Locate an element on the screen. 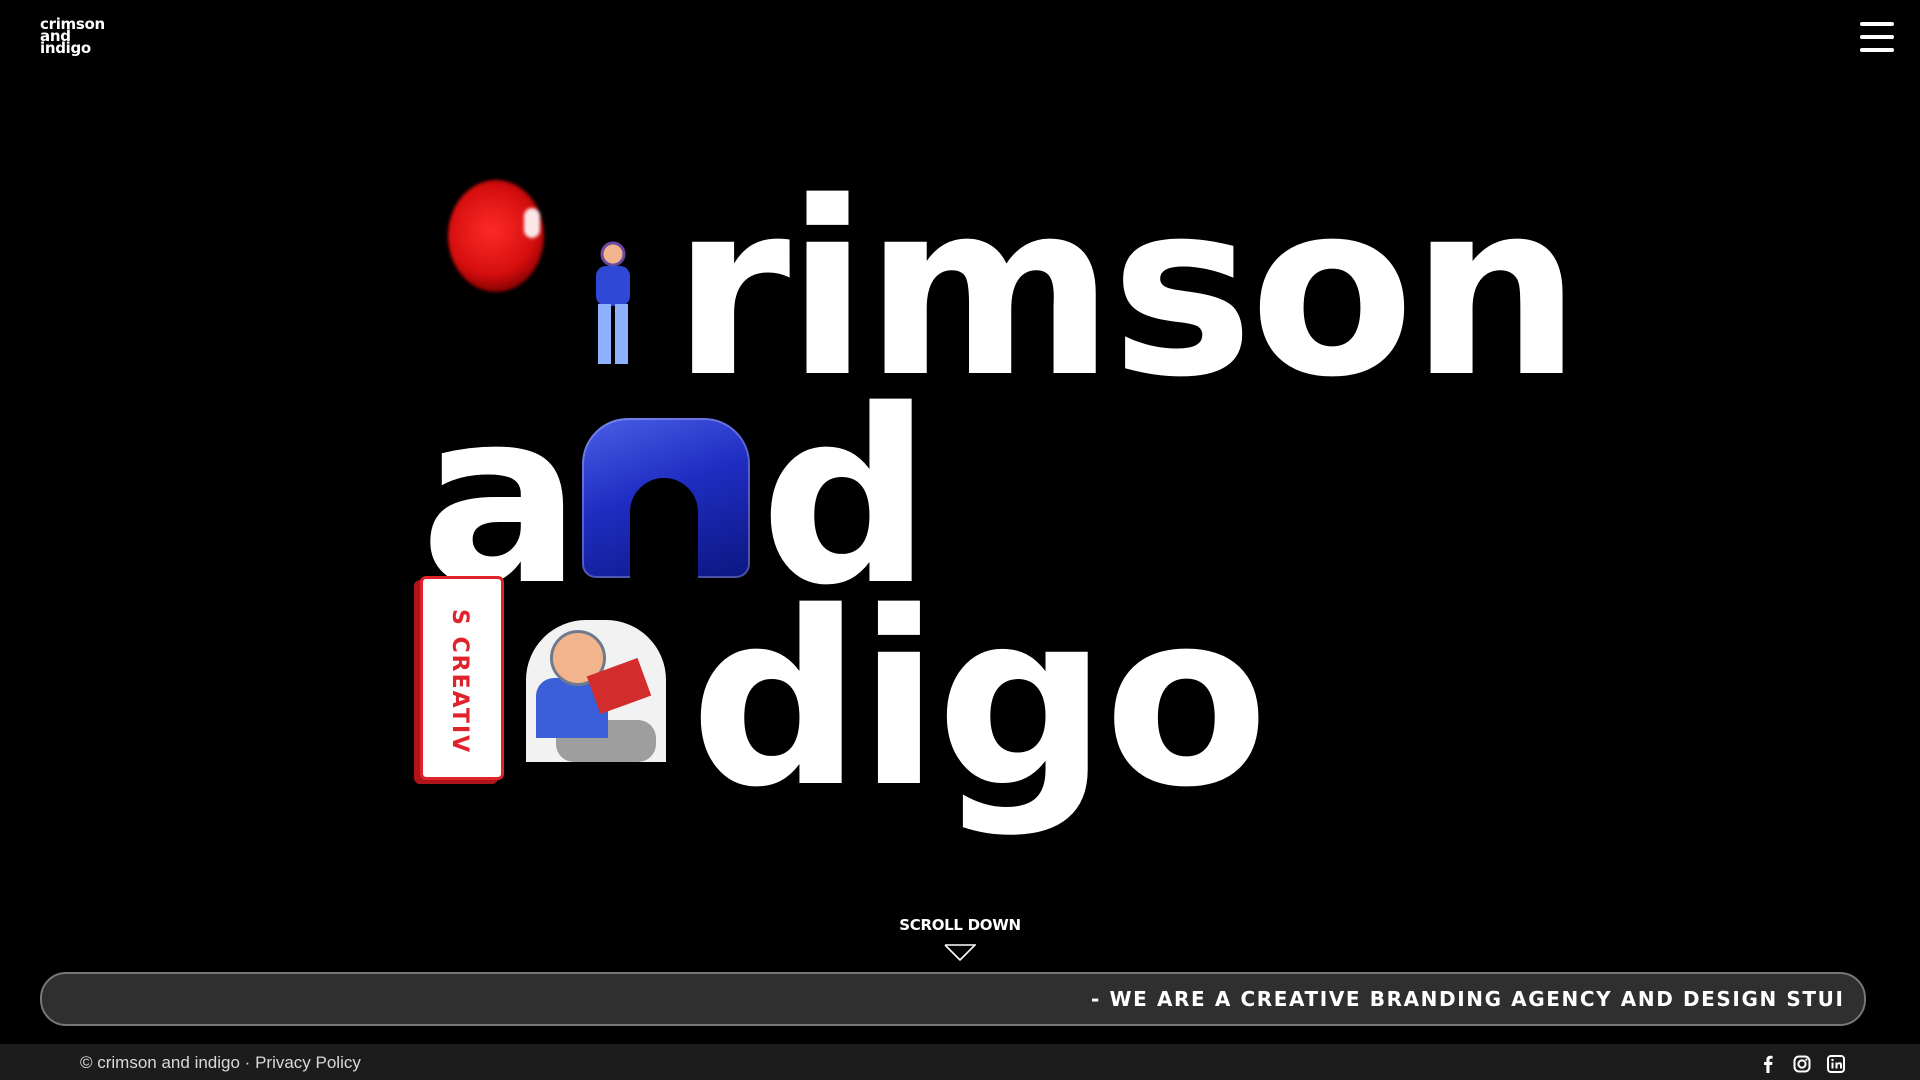  red-sign-letter-i: S CREATIV is located at coordinates (462, 678).